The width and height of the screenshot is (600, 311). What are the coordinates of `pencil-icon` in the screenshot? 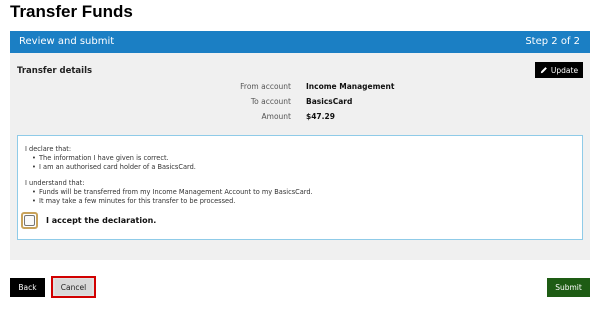 It's located at (543, 70).